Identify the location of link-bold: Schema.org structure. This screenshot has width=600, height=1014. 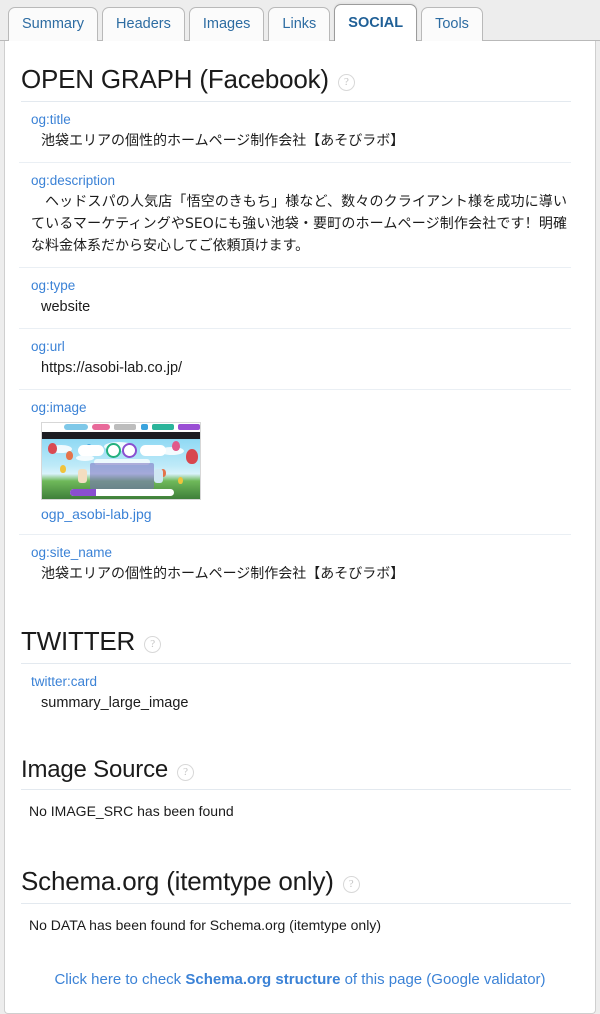
(263, 980).